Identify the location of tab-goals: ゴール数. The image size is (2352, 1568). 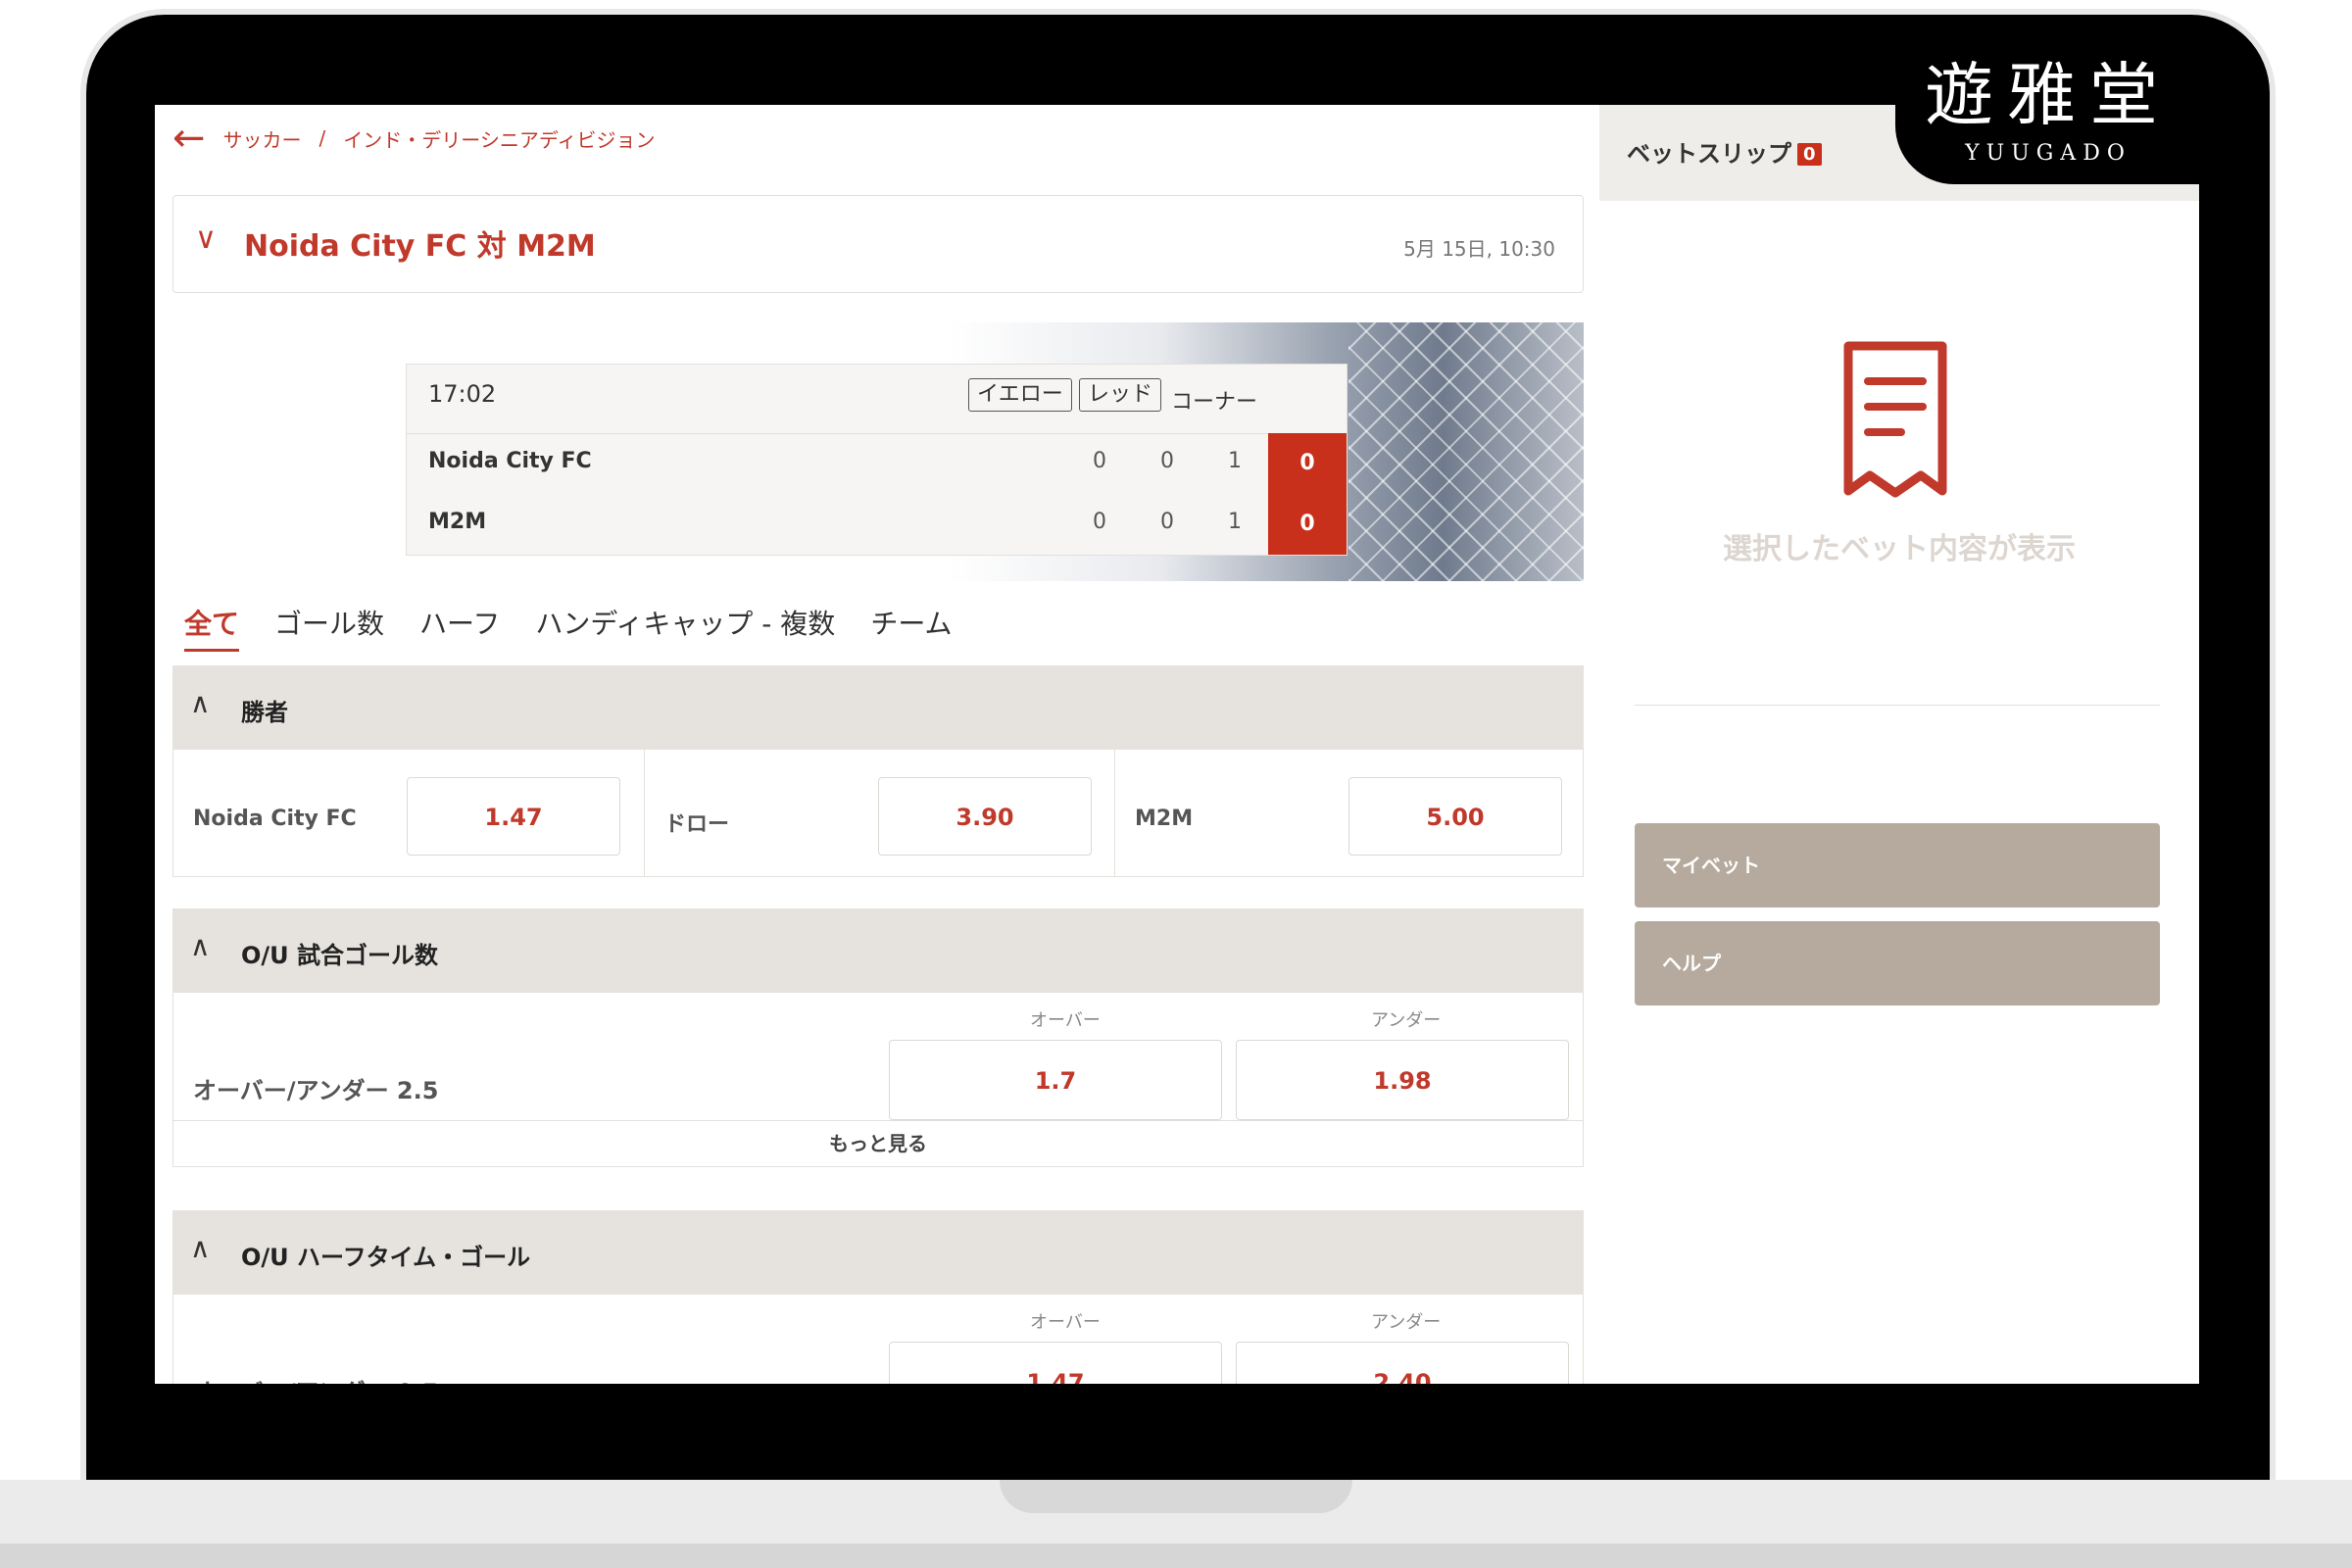
(329, 627).